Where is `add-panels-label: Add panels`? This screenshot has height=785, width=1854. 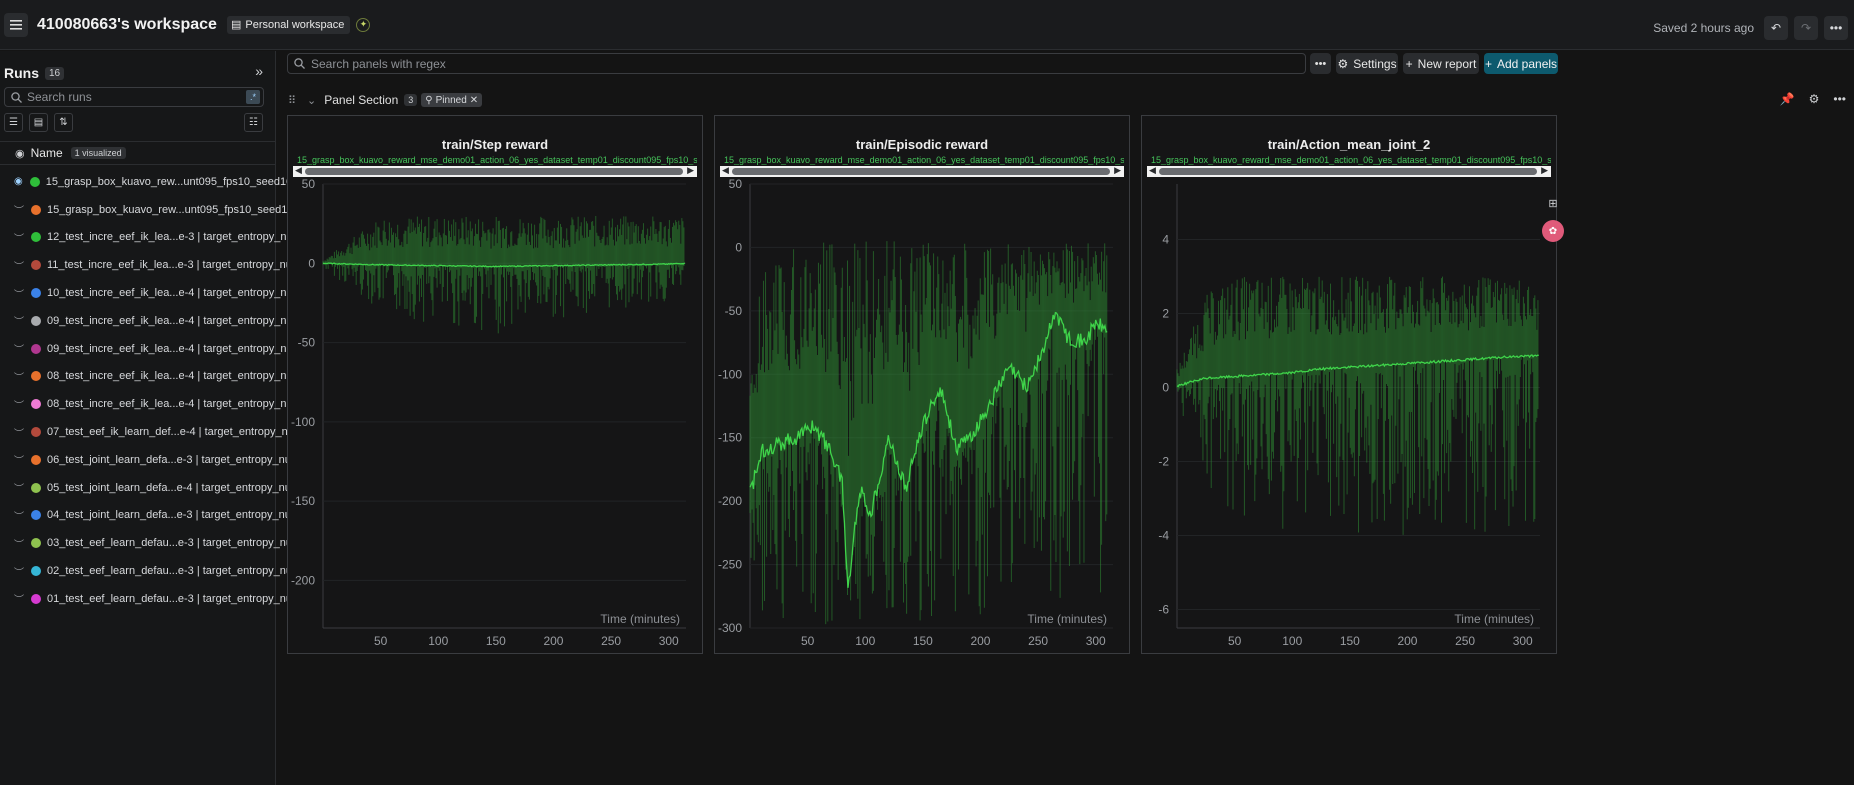
add-panels-label: Add panels is located at coordinates (1527, 63).